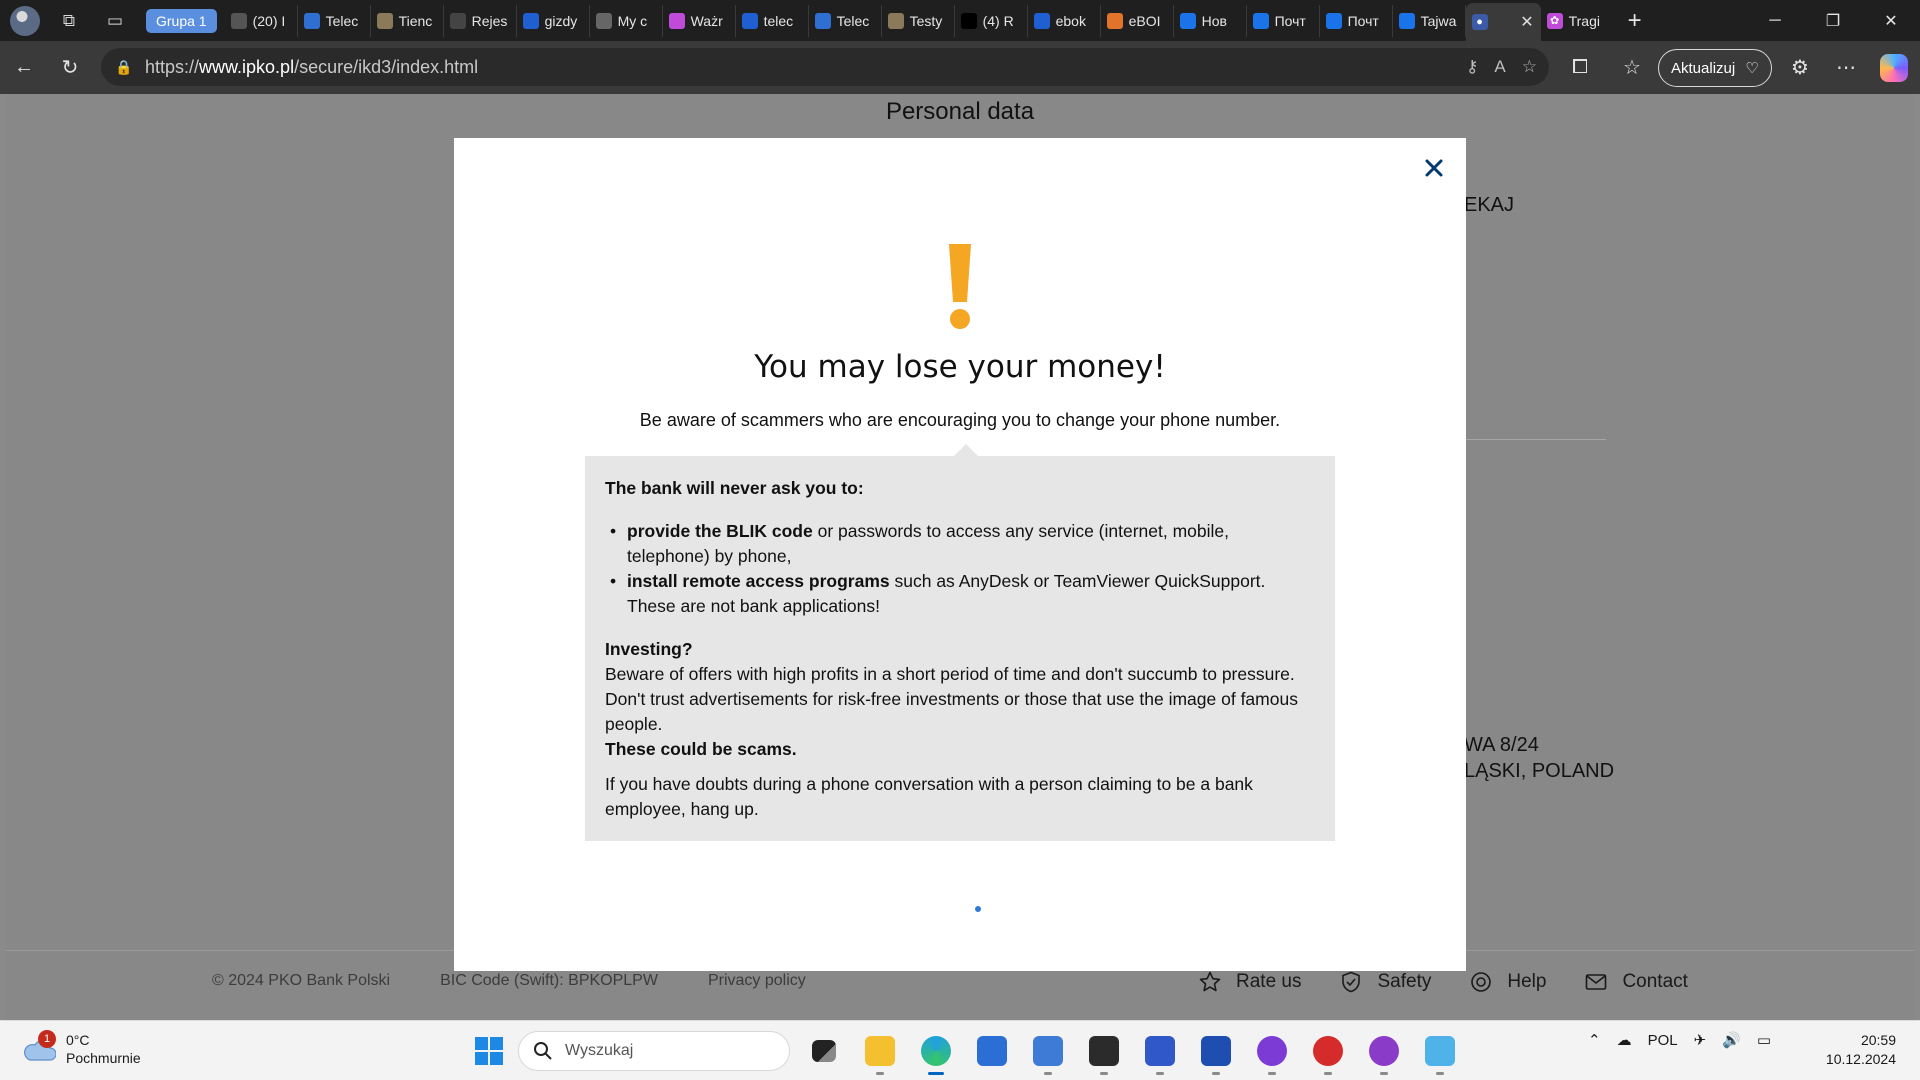  What do you see at coordinates (1048, 1052) in the screenshot?
I see `network-app-icon` at bounding box center [1048, 1052].